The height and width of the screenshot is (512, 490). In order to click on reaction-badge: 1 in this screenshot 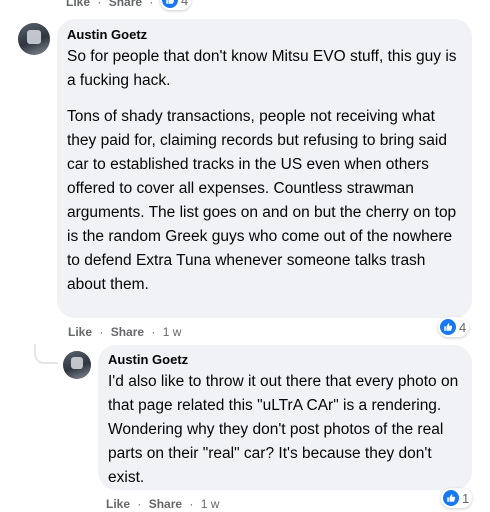, I will do `click(457, 498)`.